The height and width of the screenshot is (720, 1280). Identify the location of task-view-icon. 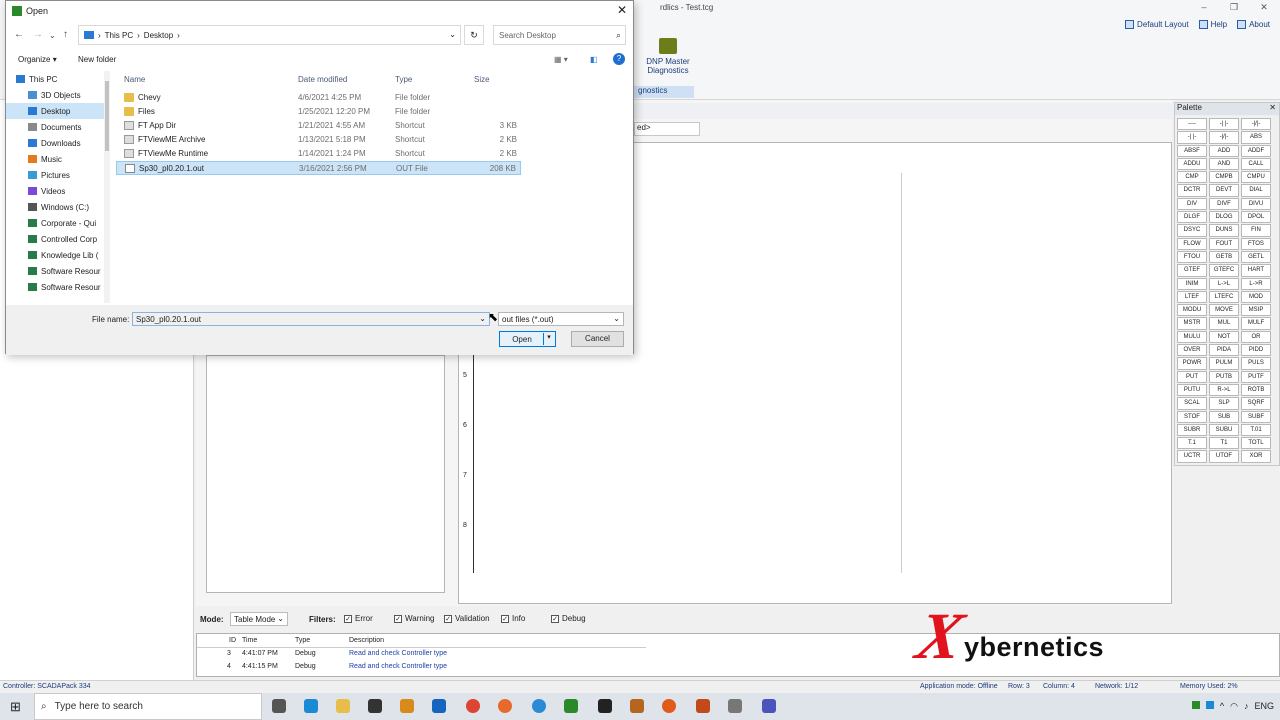
(279, 706).